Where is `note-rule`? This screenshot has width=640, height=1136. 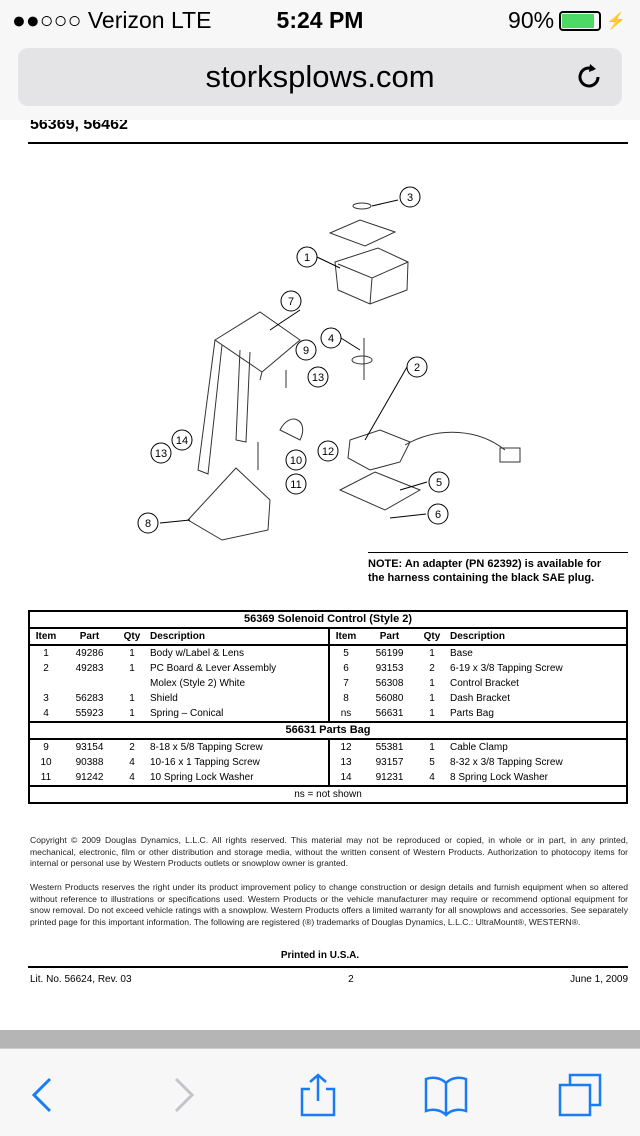
note-rule is located at coordinates (498, 552).